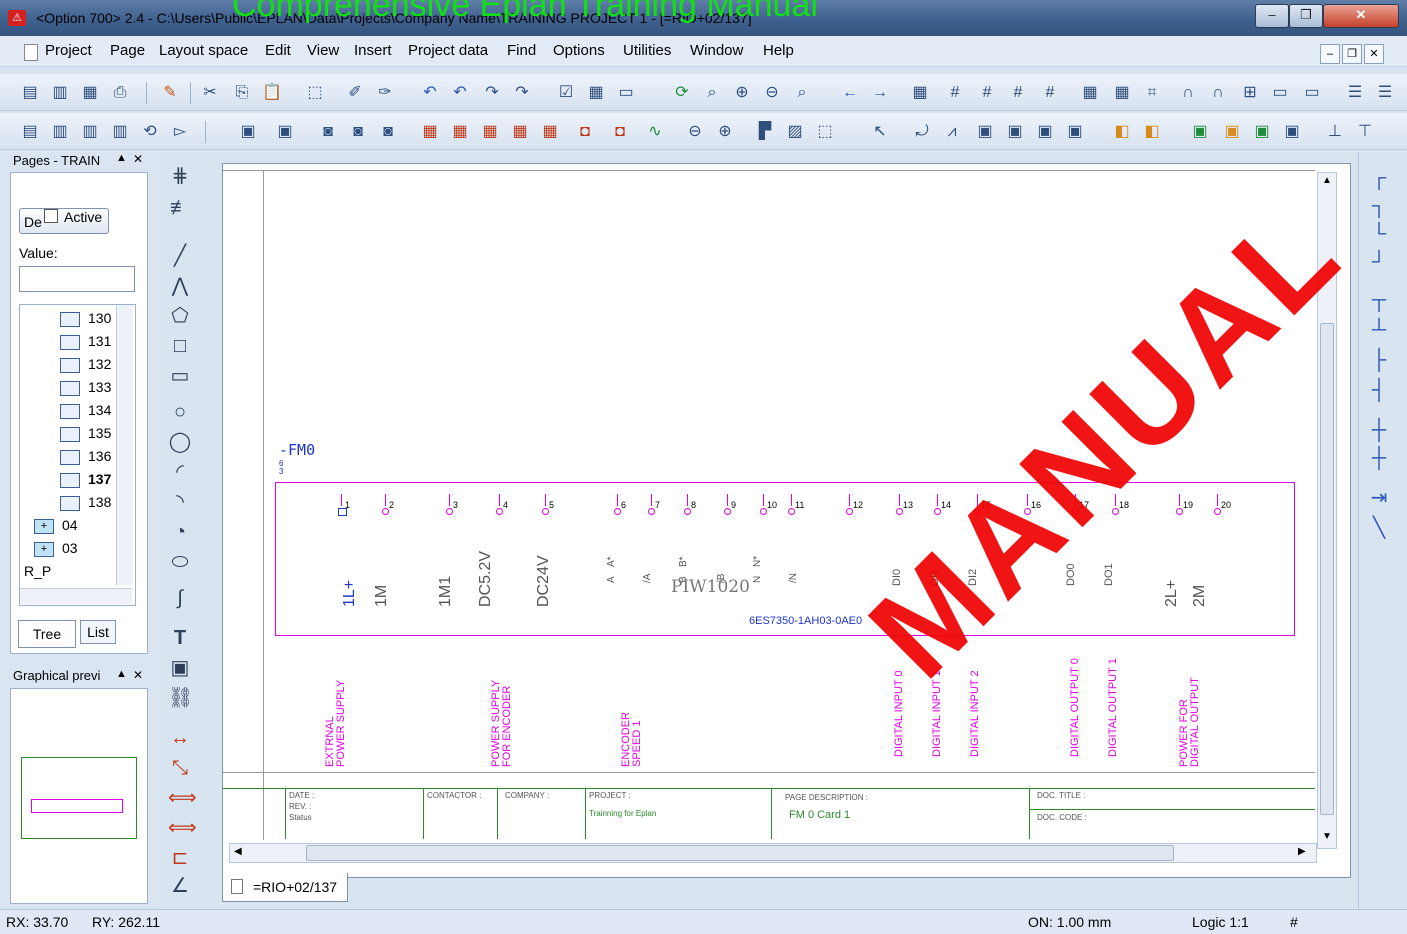  I want to click on placeholder-icon: ⬚, so click(825, 132).